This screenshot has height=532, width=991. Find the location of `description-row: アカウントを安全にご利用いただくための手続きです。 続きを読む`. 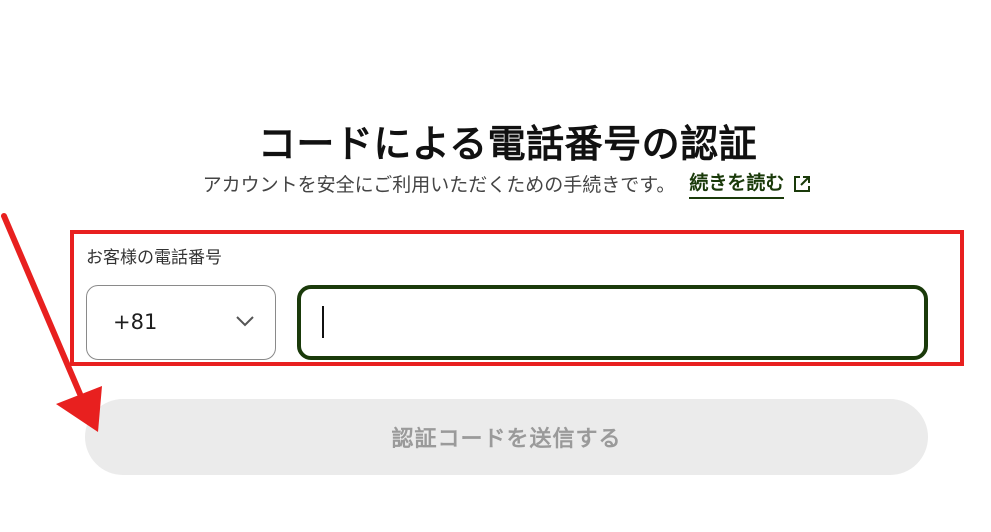

description-row: アカウントを安全にご利用いただくための手続きです。 続きを読む is located at coordinates (495, 183).